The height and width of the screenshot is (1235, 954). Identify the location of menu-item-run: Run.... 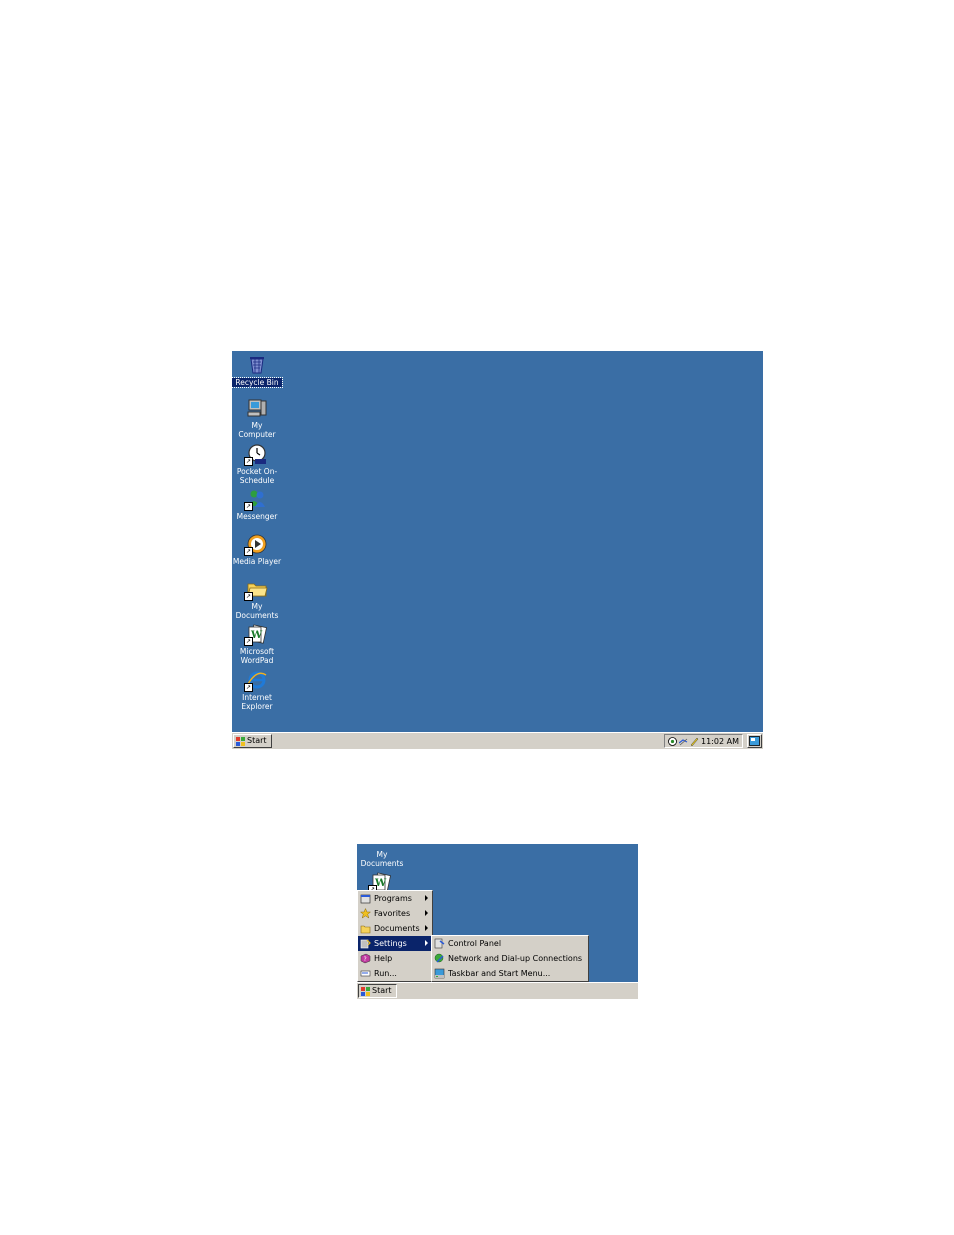
(395, 973).